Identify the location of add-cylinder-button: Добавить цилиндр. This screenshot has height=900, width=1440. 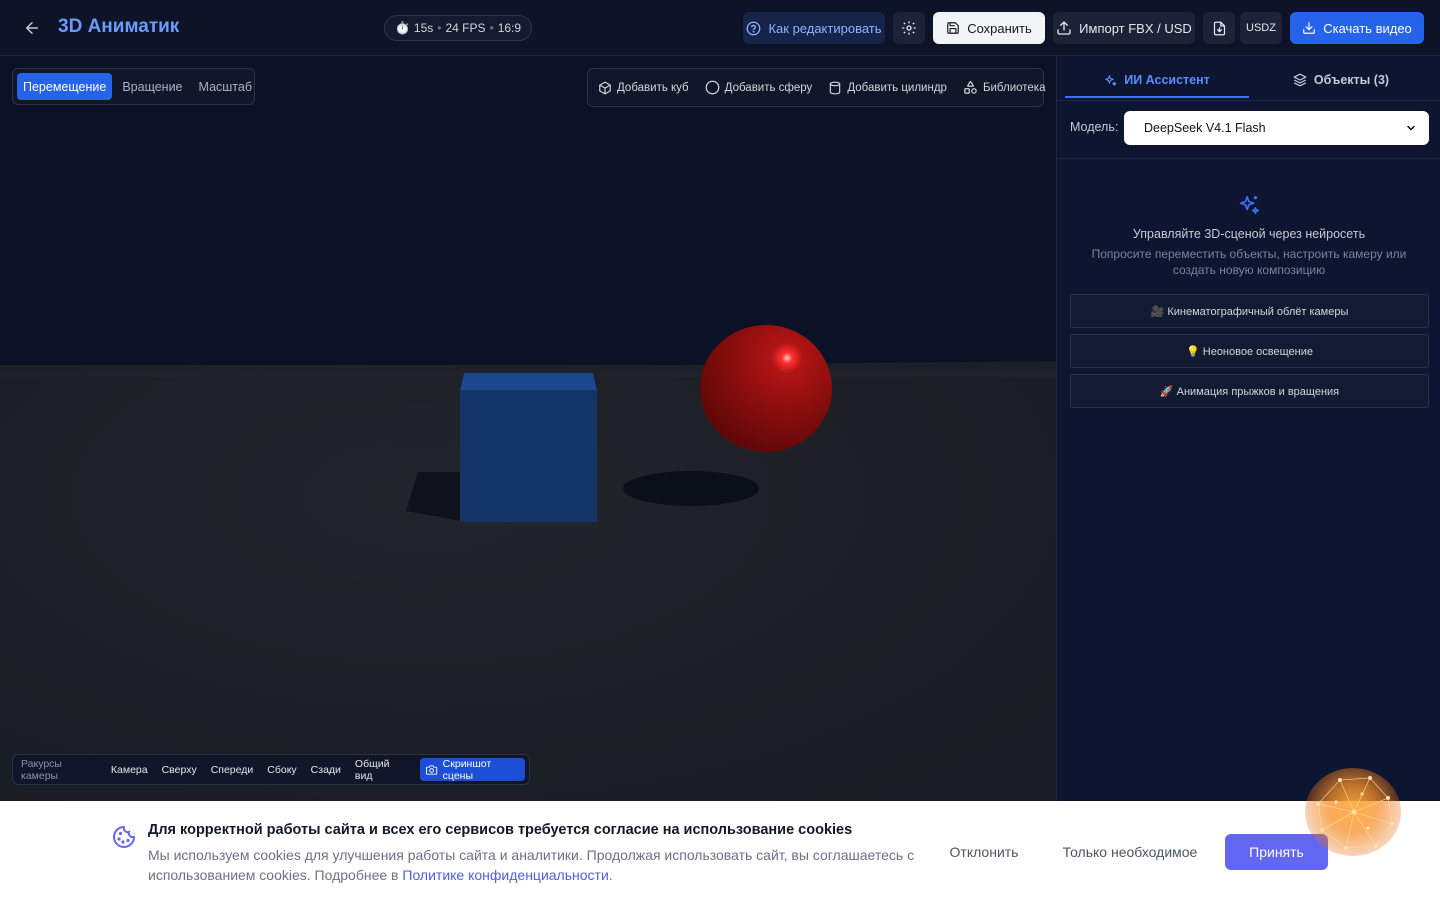
(887, 88).